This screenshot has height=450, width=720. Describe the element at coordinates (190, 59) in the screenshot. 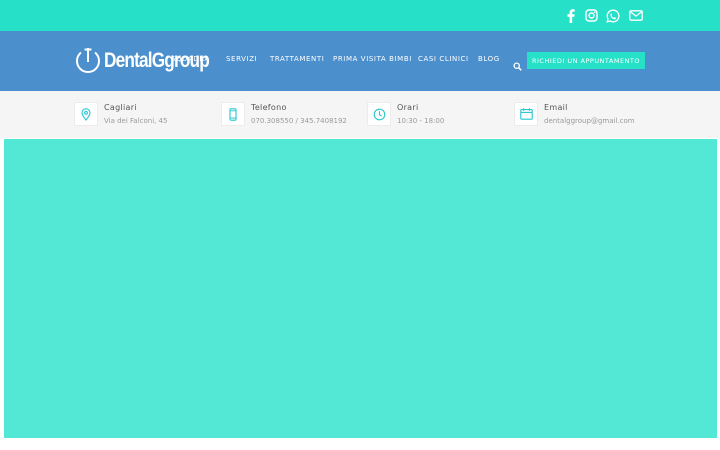

I see `nav-item-squadra: SQUADRA` at that location.